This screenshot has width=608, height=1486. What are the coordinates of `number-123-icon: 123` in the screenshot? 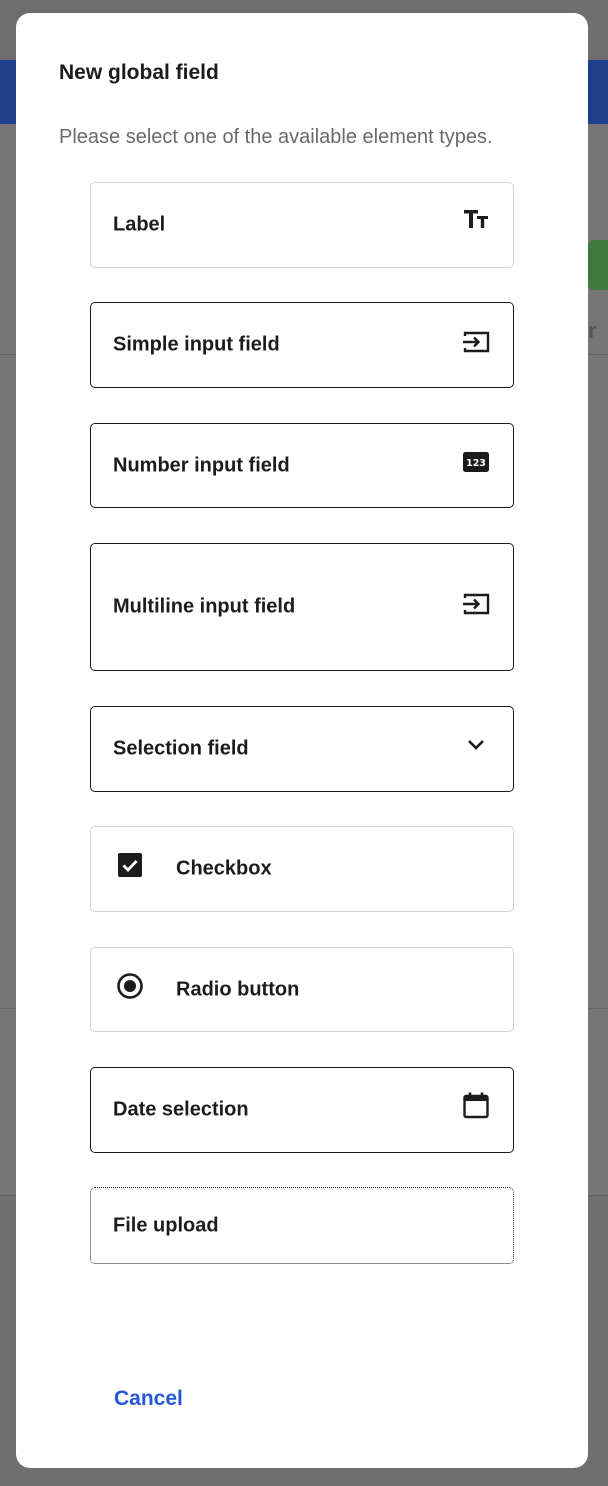 It's located at (476, 462).